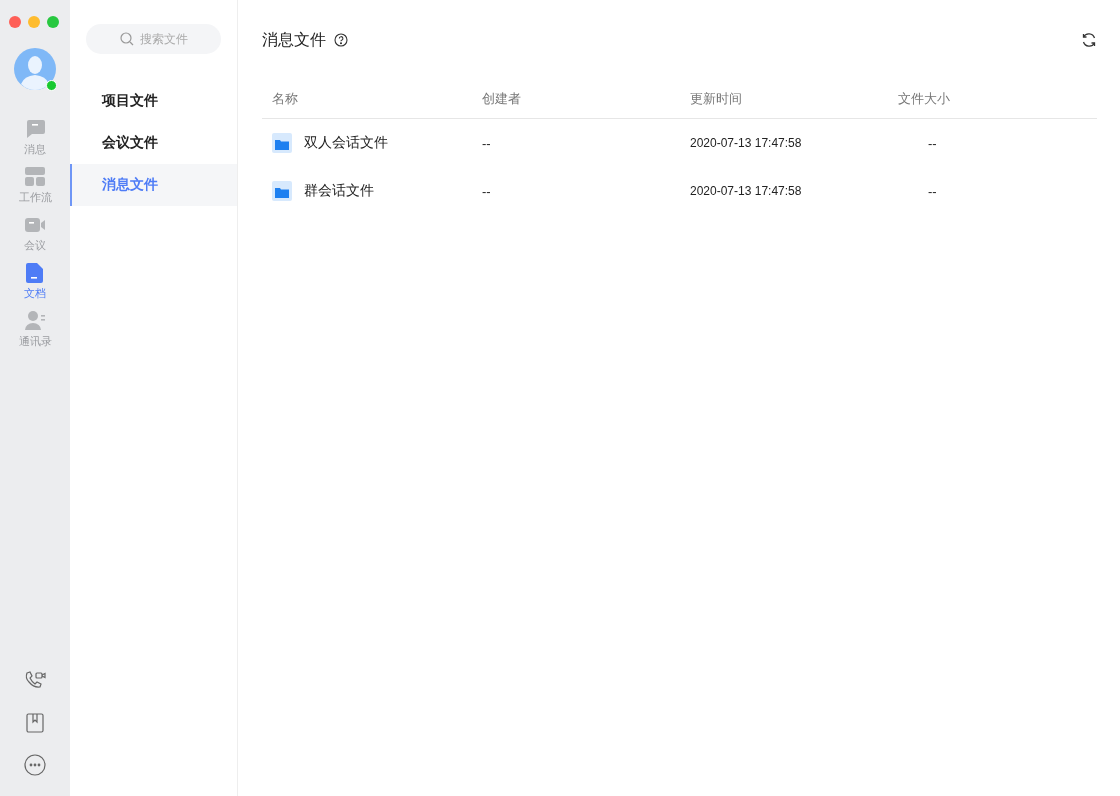 Image resolution: width=1120 pixels, height=796 pixels. Describe the element at coordinates (924, 99) in the screenshot. I see `column-header: 文件大小` at that location.